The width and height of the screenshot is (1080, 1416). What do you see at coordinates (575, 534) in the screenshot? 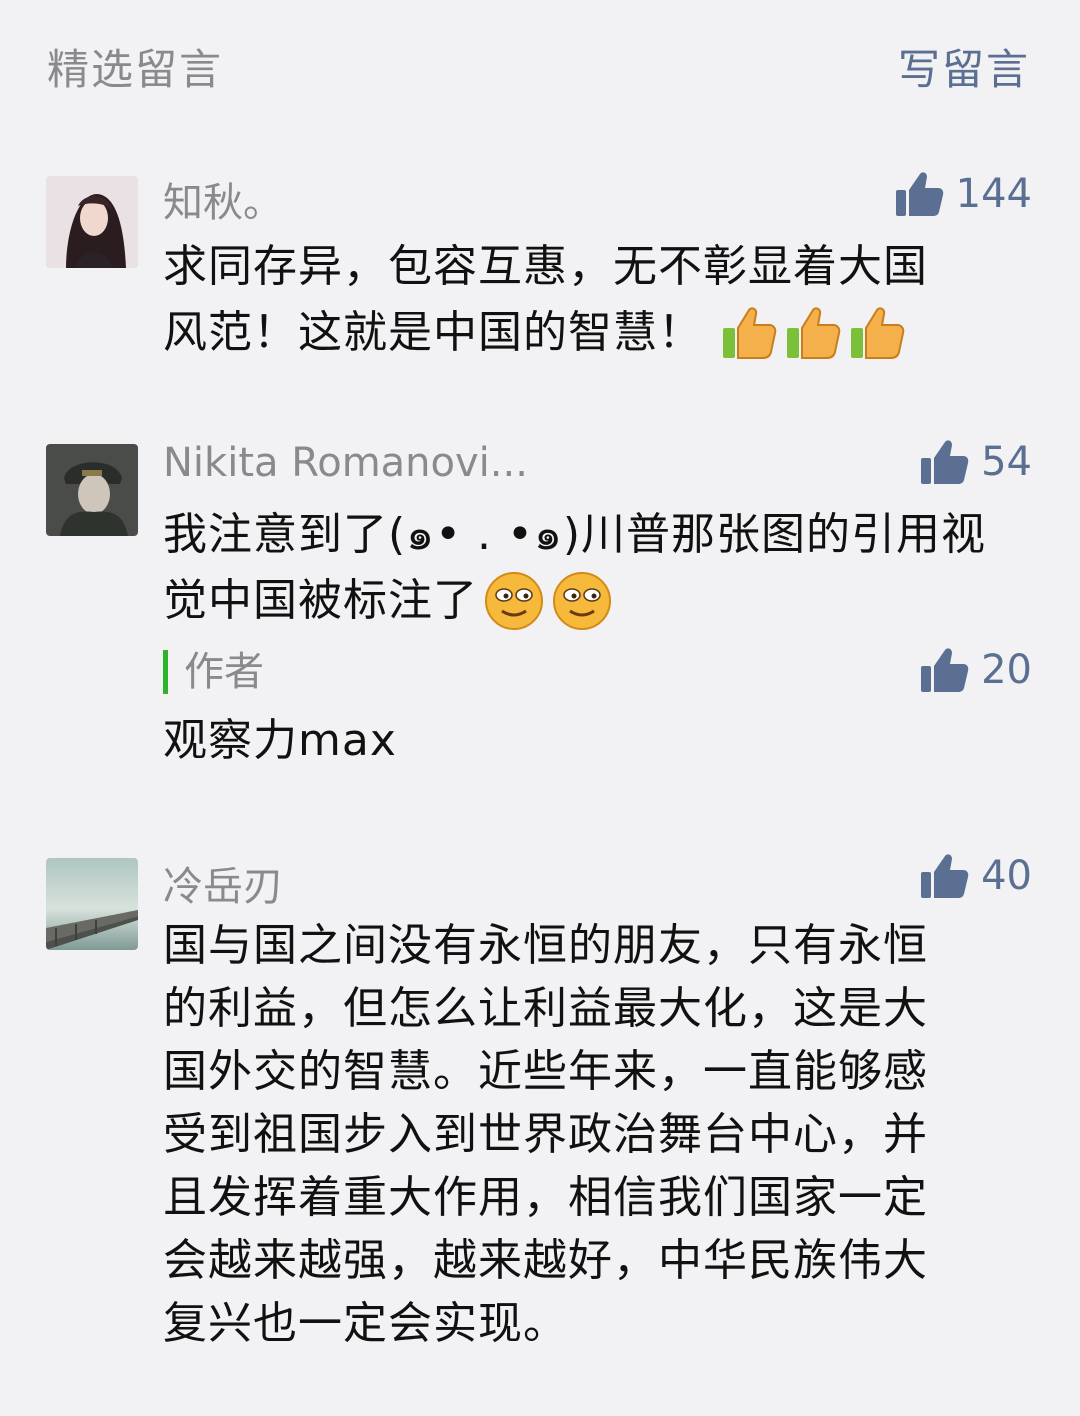
I see `comment-line: 我注意到了(๑• . •๑)川普那张图的引用视` at bounding box center [575, 534].